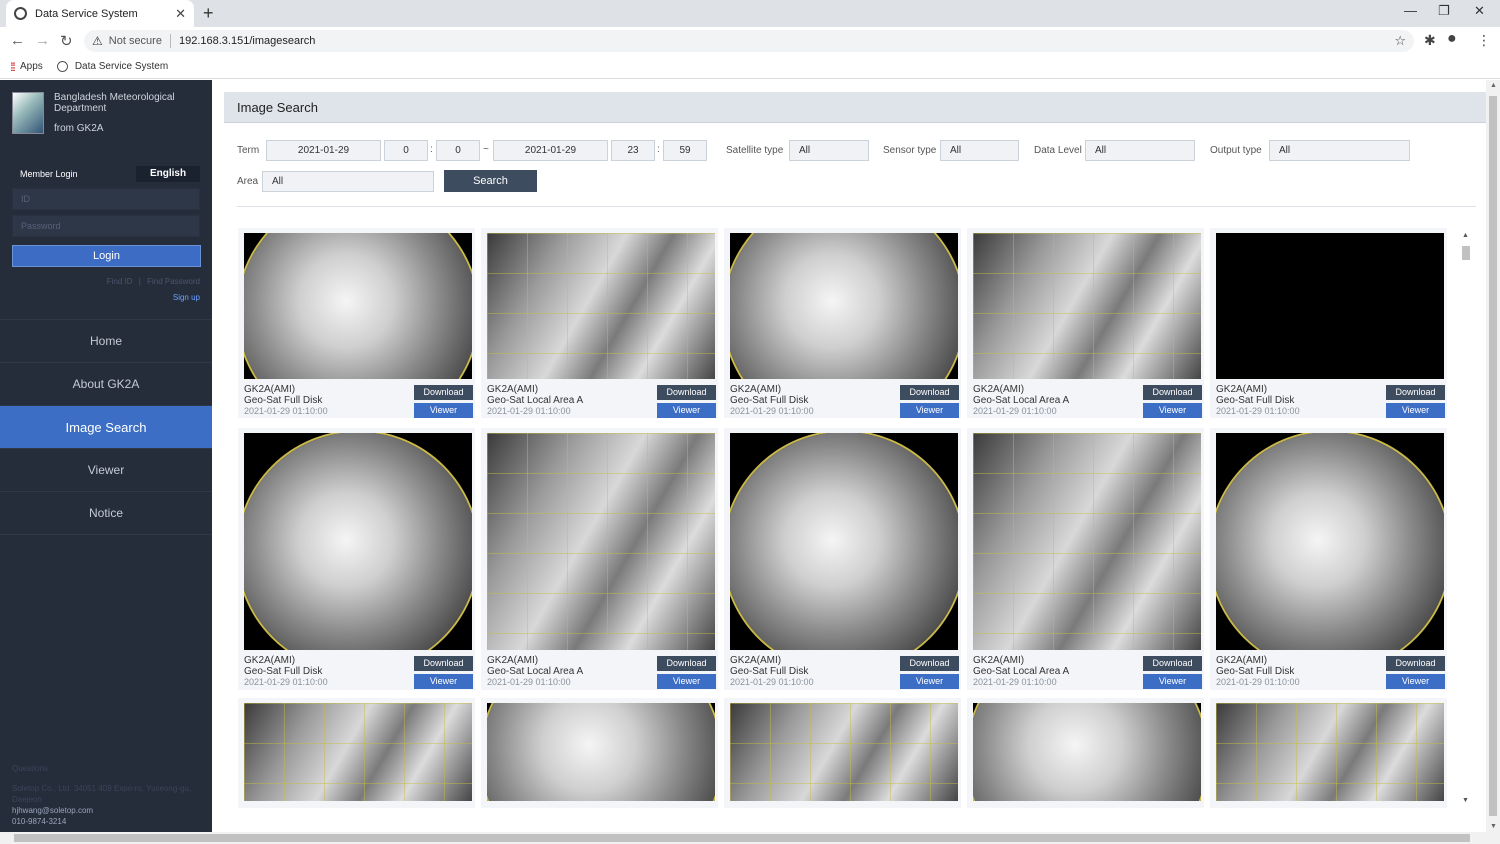  I want to click on page-scrollbar: ▲ ▼, so click(1493, 456).